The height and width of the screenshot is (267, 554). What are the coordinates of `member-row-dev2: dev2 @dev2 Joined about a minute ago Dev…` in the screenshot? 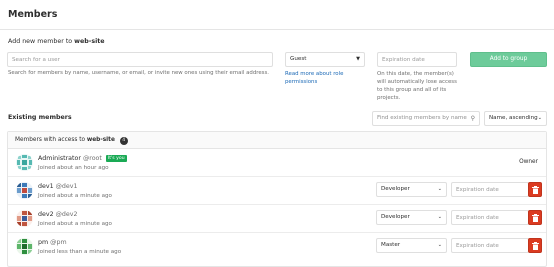 It's located at (277, 219).